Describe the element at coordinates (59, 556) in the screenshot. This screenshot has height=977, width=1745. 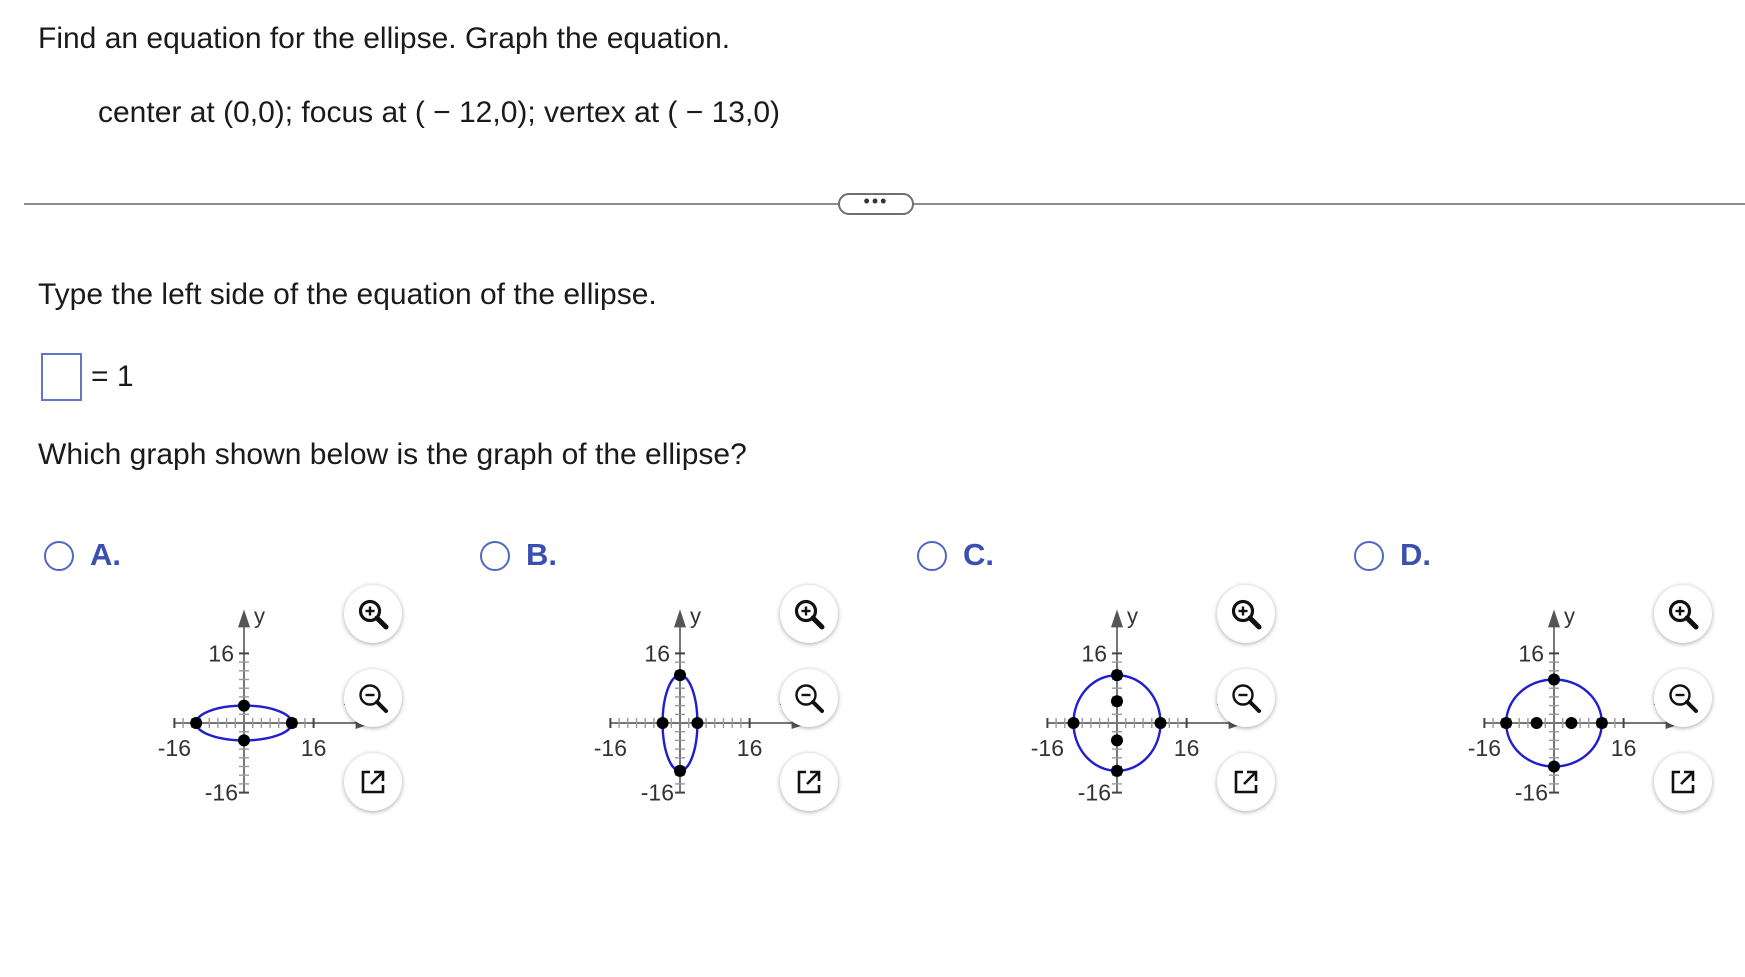
I see `option-a-radio` at that location.